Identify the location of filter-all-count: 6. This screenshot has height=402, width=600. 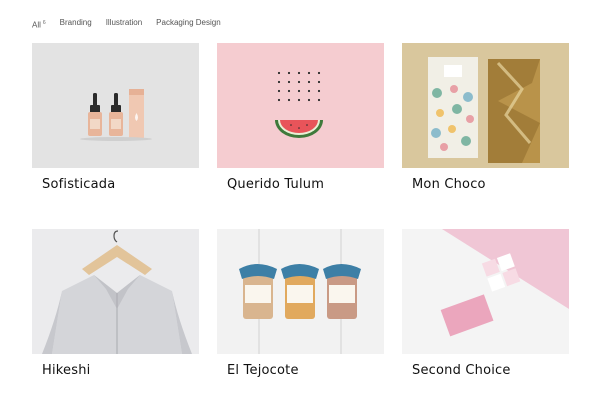
(44, 23).